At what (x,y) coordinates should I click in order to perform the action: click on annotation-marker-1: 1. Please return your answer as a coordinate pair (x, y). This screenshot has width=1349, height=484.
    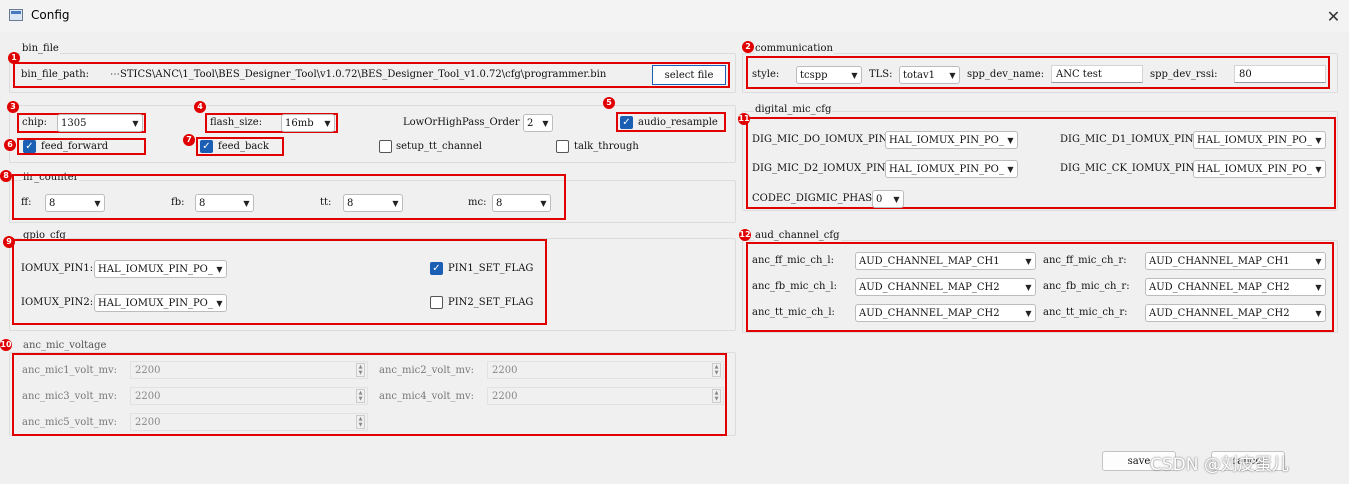
    Looking at the image, I should click on (14, 58).